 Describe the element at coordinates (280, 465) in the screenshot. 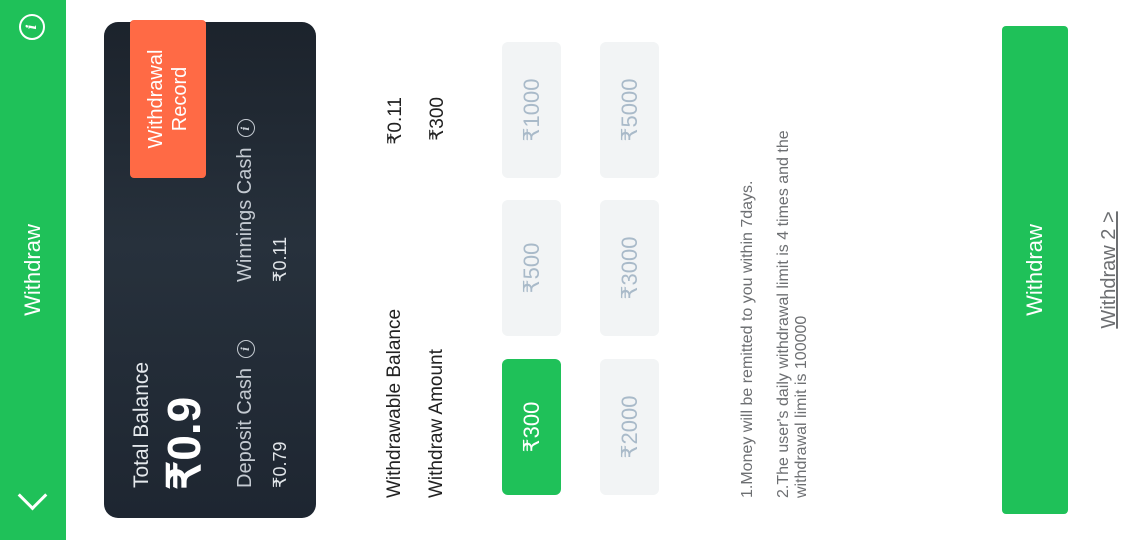

I see `deposit-cash-value: ₹0.79` at that location.